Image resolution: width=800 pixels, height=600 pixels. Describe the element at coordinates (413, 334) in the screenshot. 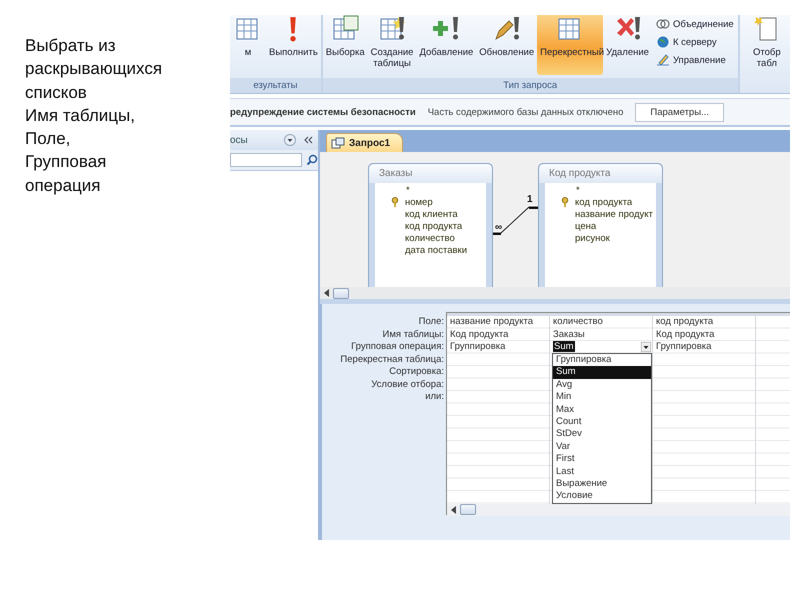

I see `row-label: Имя таблицы:` at that location.